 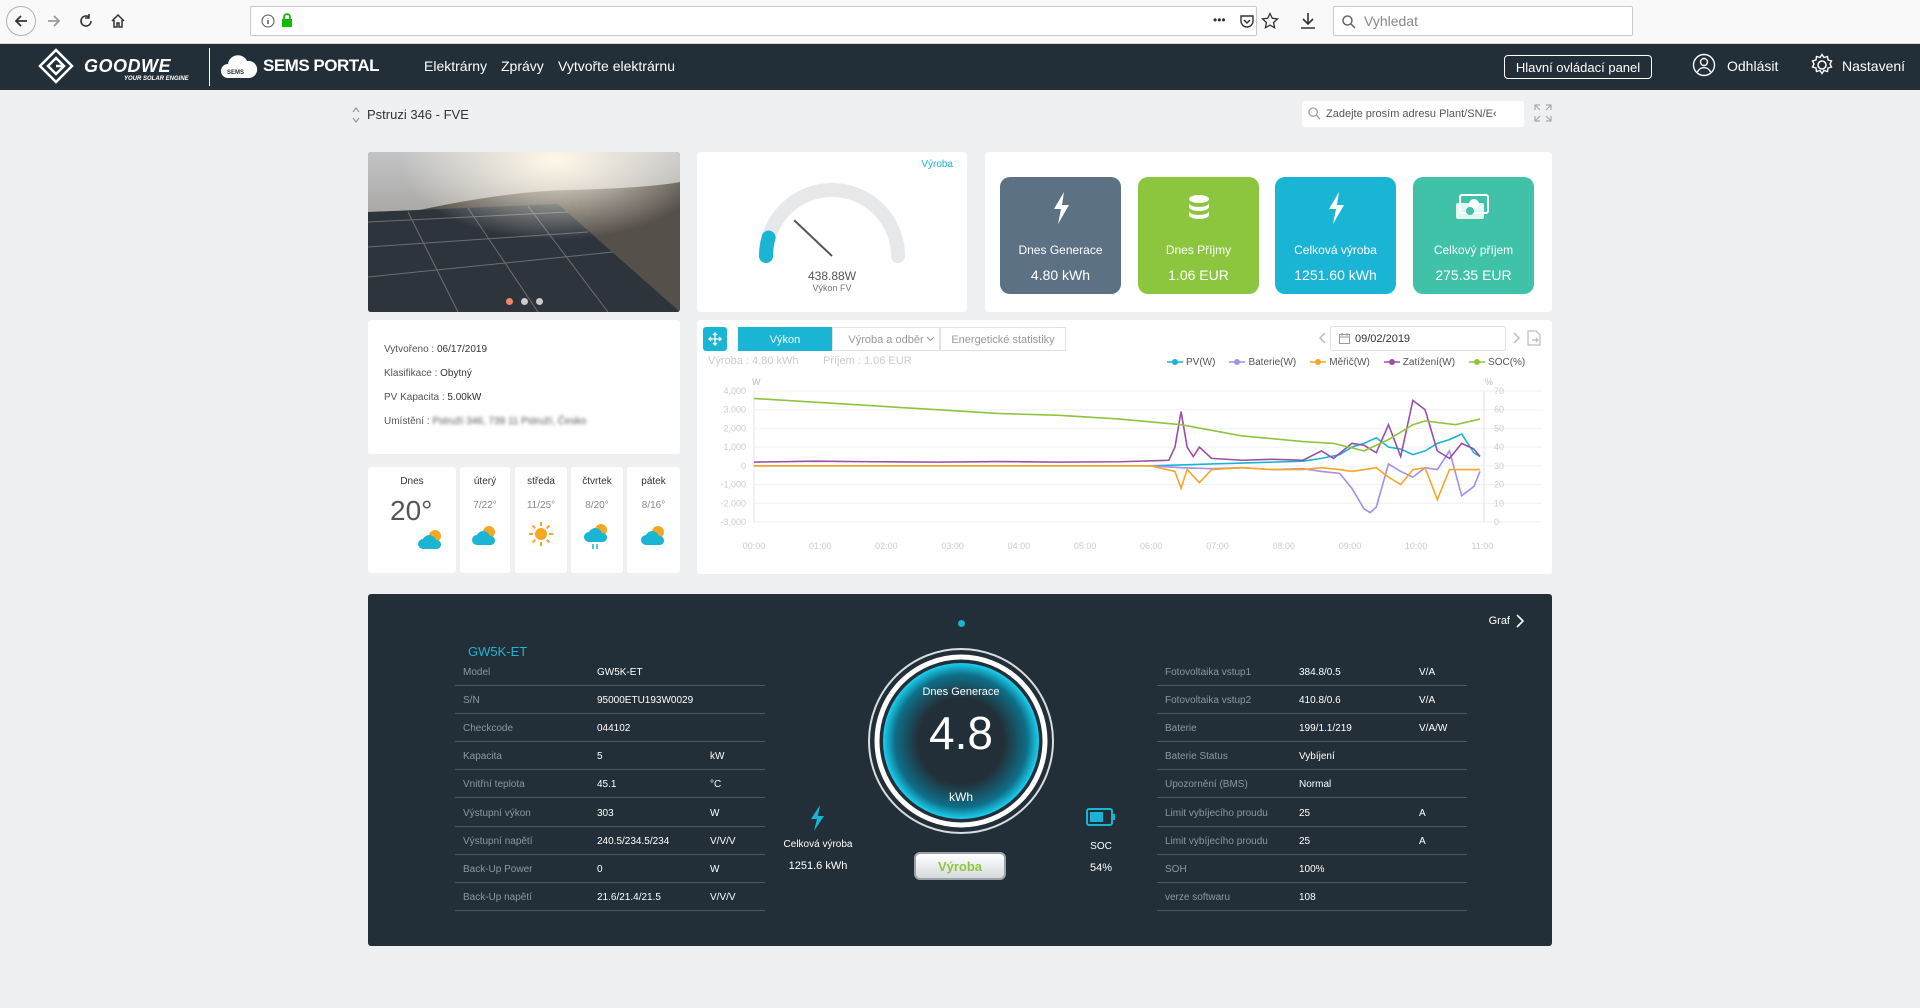 I want to click on tile-today-generation: Dnes Generace 4.80 kWh, so click(x=1060, y=235).